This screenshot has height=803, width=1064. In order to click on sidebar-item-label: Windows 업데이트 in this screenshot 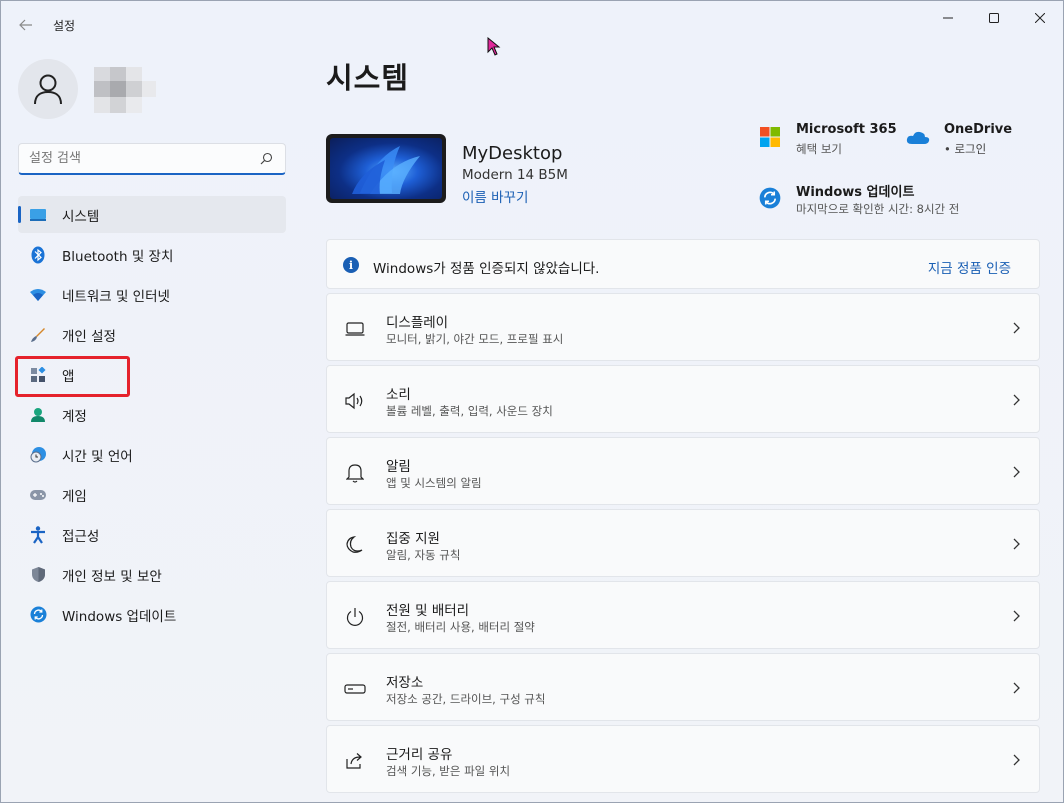, I will do `click(119, 616)`.